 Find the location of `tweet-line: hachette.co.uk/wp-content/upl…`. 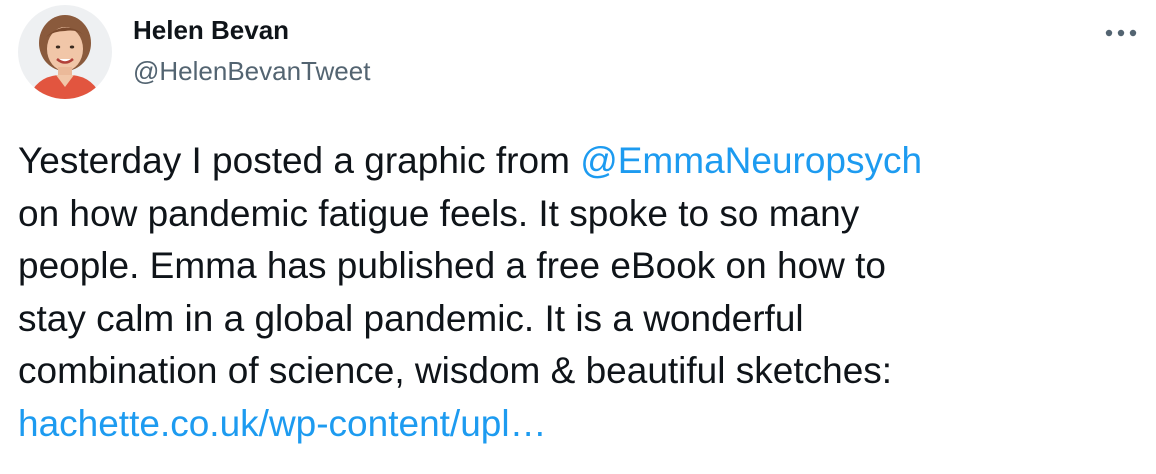

tweet-line: hachette.co.uk/wp-content/upl… is located at coordinates (578, 424).